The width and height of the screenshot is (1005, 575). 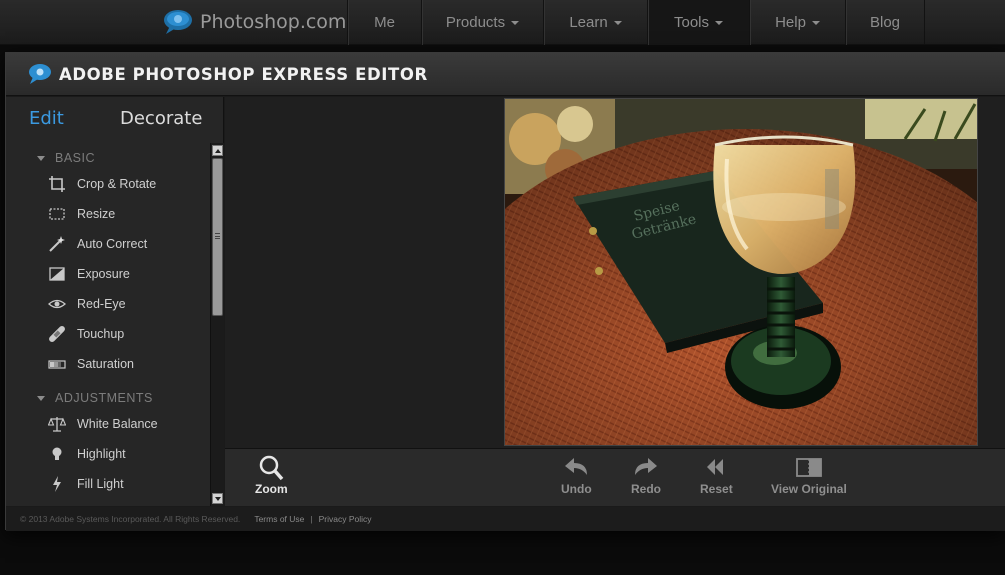 I want to click on arrow-down-icon, so click(x=217, y=498).